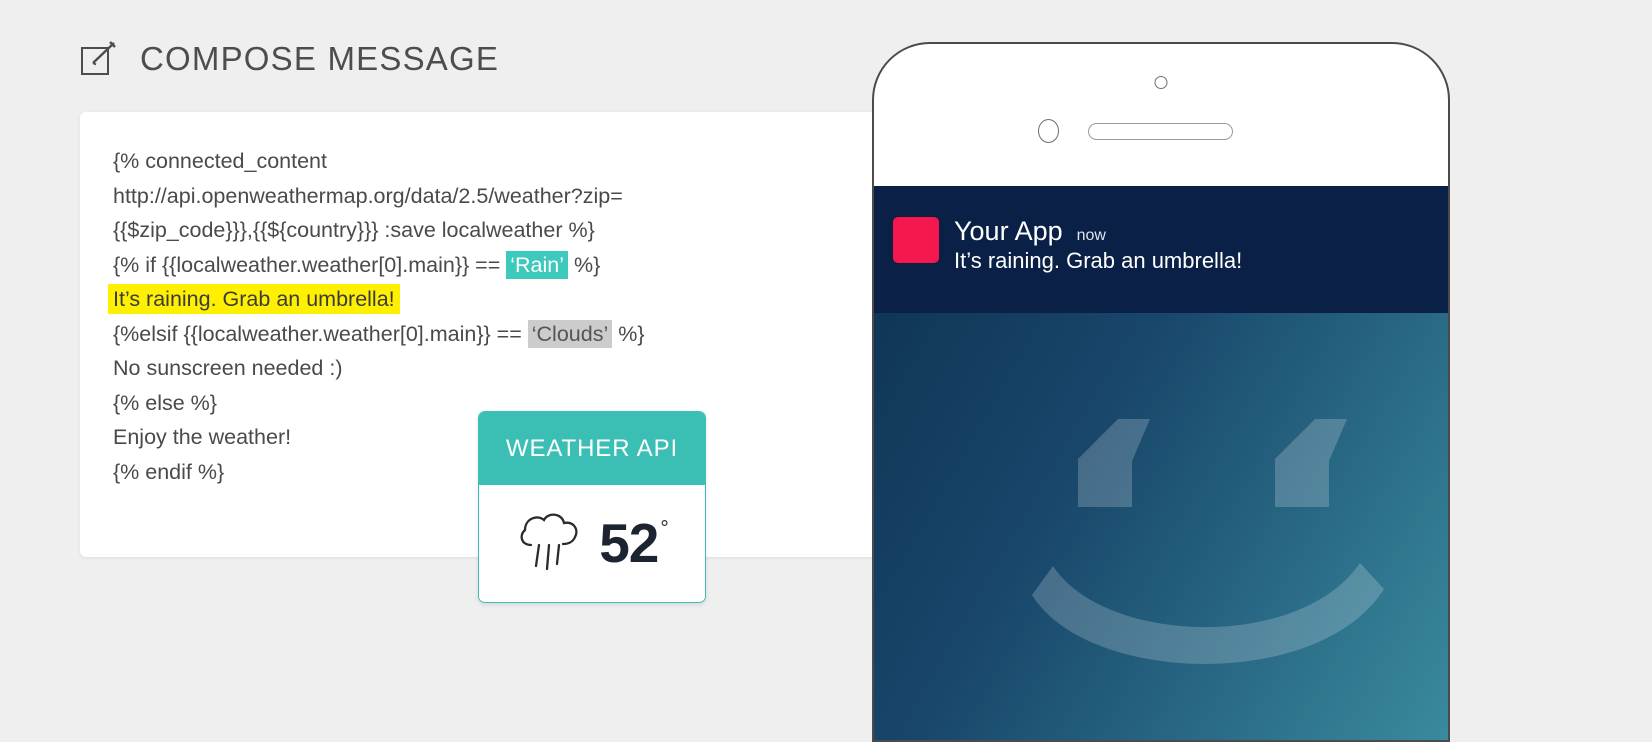 The height and width of the screenshot is (742, 1652). I want to click on page-header: COMPOSE MESSAGE, so click(289, 59).